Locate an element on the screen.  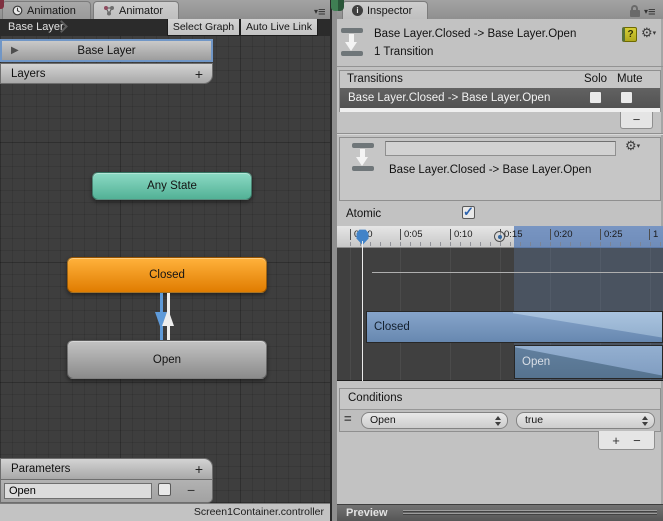
layers-header-label: Layers is located at coordinates (28, 73).